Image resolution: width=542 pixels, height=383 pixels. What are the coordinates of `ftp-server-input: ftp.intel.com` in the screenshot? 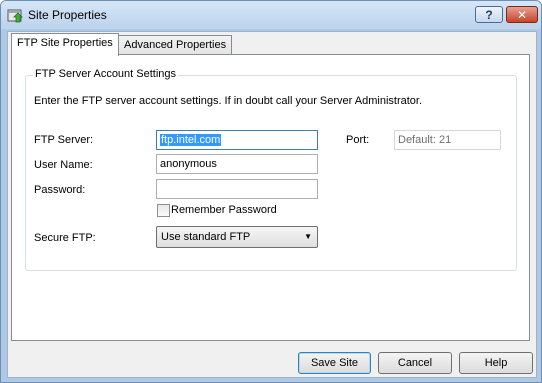 It's located at (237, 140).